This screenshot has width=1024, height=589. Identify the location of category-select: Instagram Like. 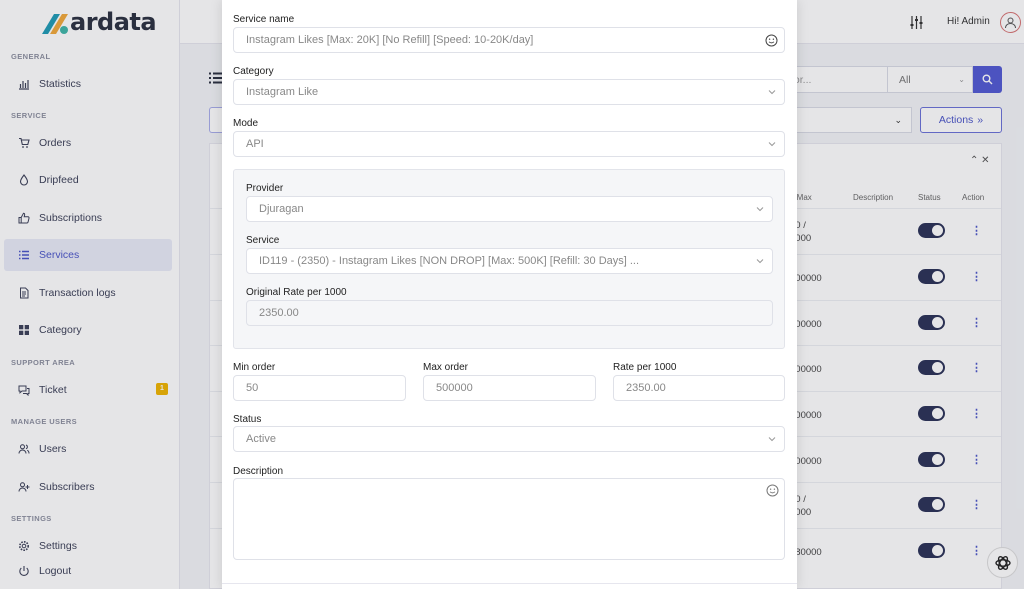
(509, 92).